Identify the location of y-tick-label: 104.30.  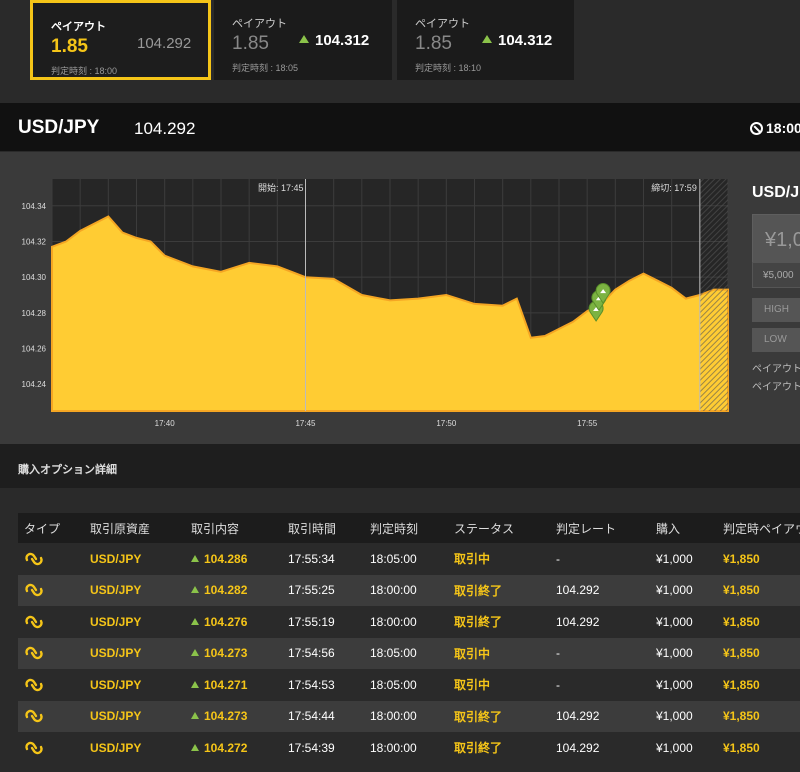
(34, 277).